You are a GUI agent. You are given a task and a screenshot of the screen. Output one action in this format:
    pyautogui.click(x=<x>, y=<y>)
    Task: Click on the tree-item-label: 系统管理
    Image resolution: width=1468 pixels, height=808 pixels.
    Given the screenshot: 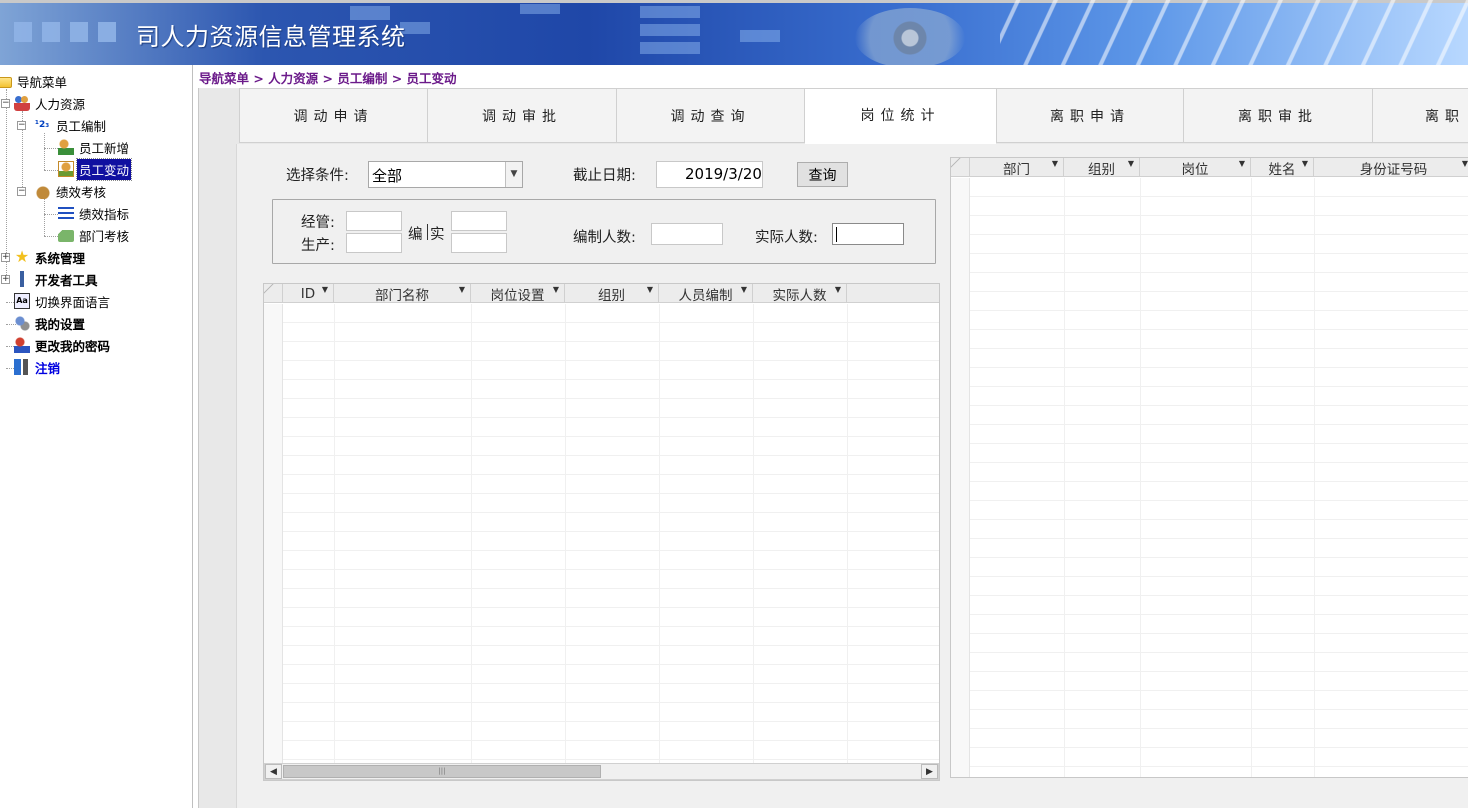 What is the action you would take?
    pyautogui.click(x=60, y=258)
    